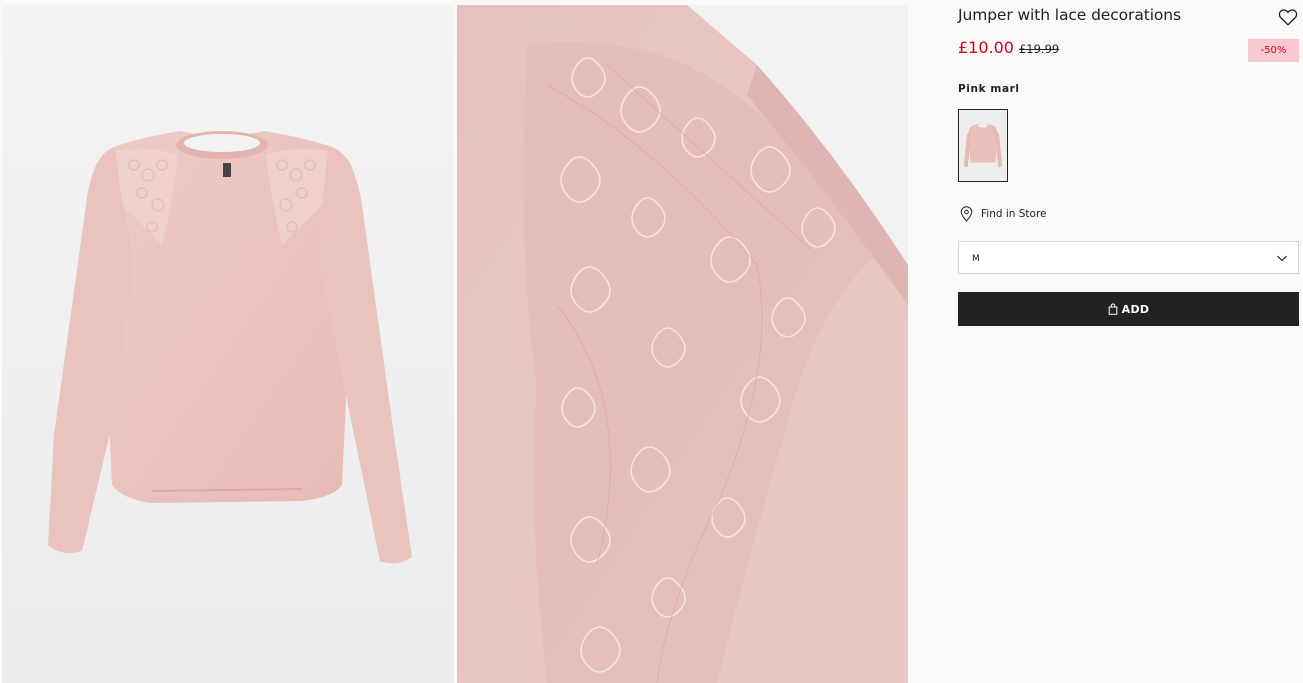  What do you see at coordinates (976, 259) in the screenshot?
I see `size-selected-value: M` at bounding box center [976, 259].